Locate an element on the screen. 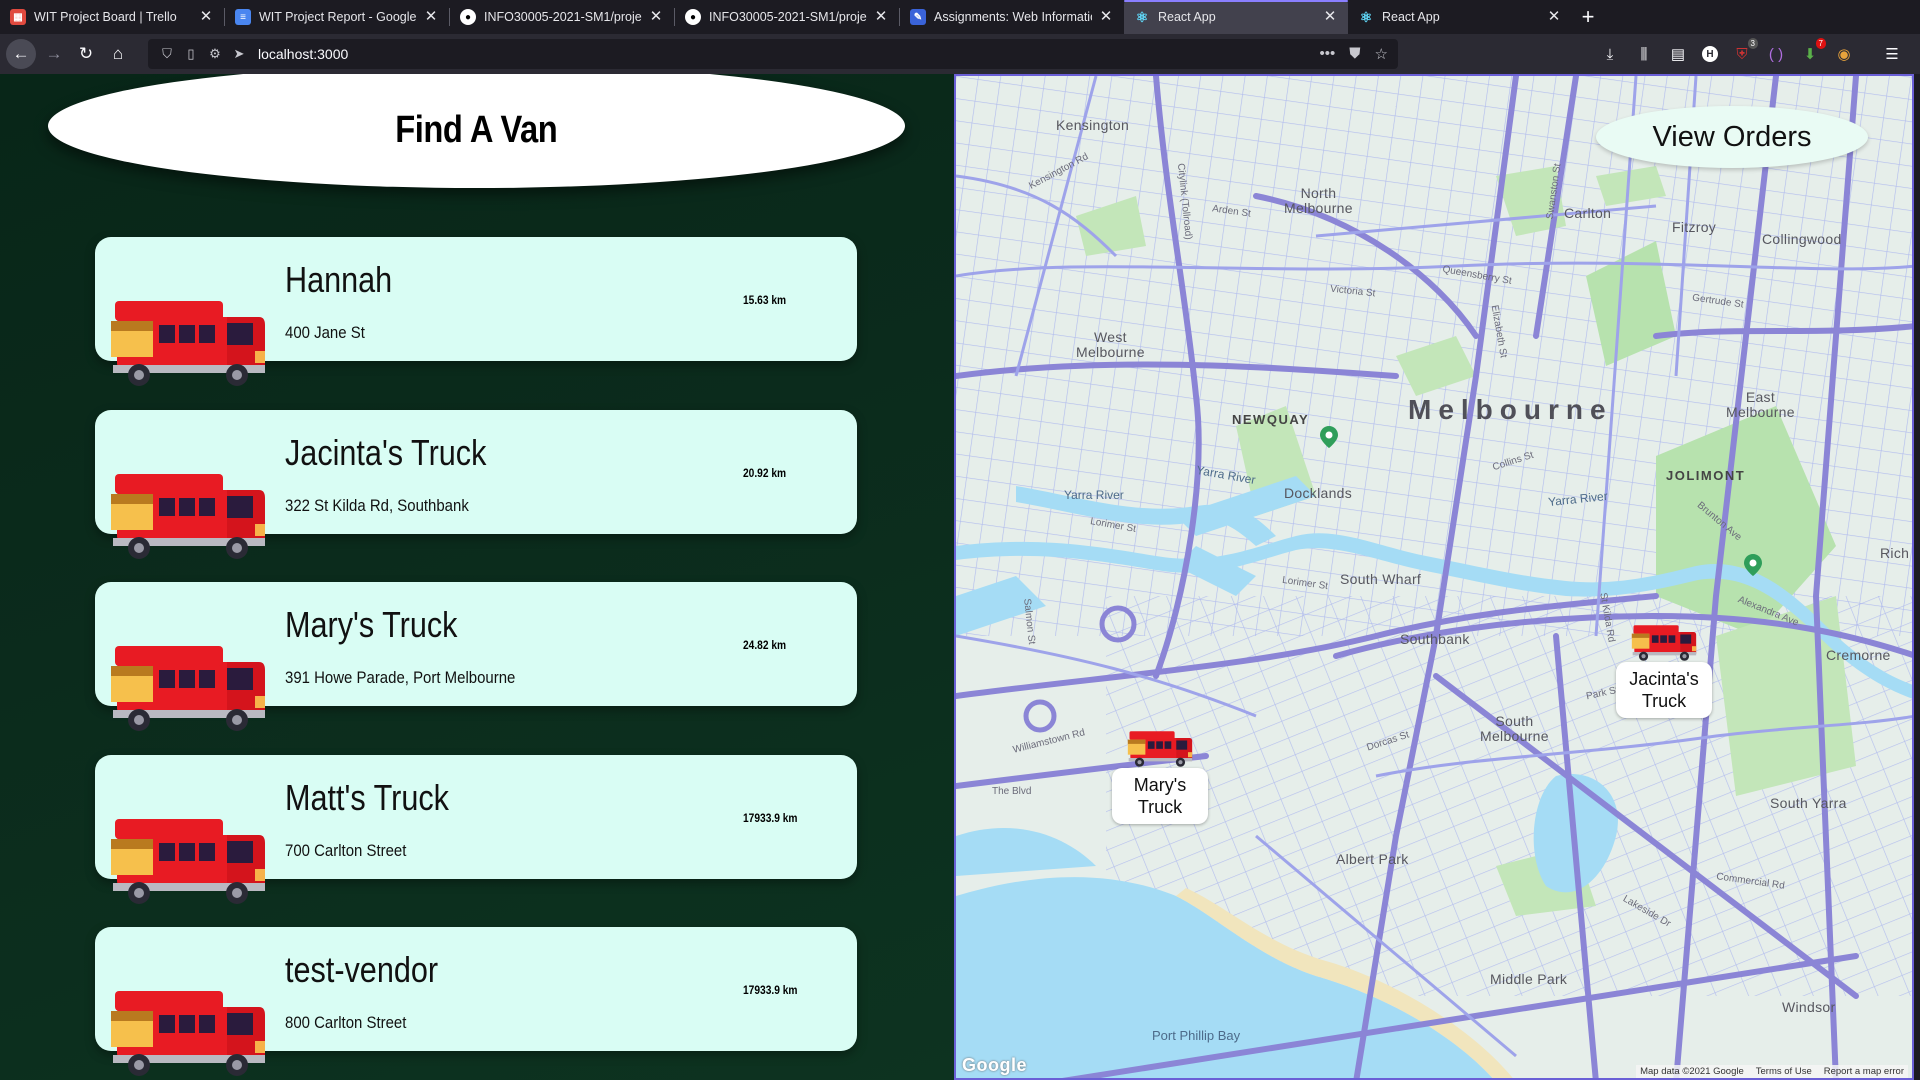  page-title: Find A Van is located at coordinates (476, 129).